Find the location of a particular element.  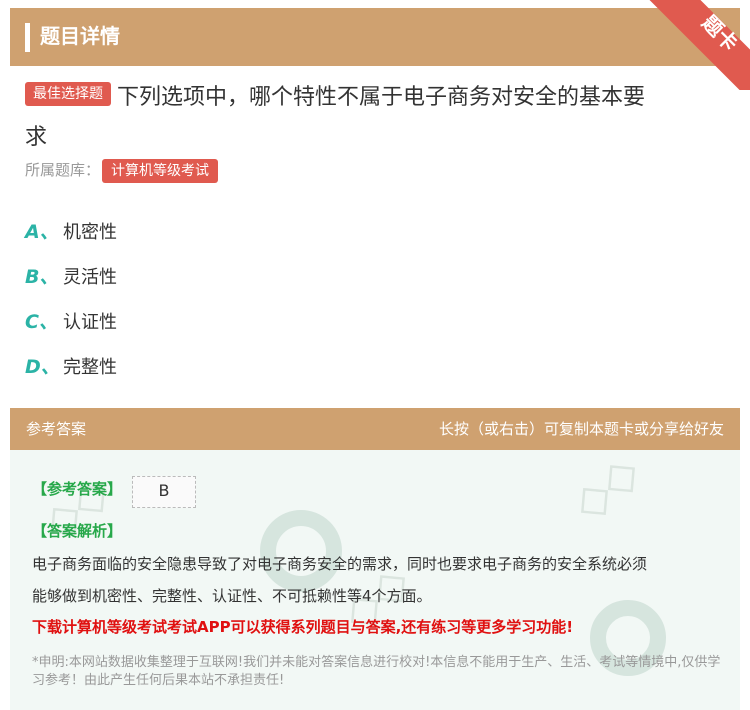

question: 最佳选择题 下列选项中，哪个特性不属于电子商务对安全的基本要 求 is located at coordinates (375, 118).